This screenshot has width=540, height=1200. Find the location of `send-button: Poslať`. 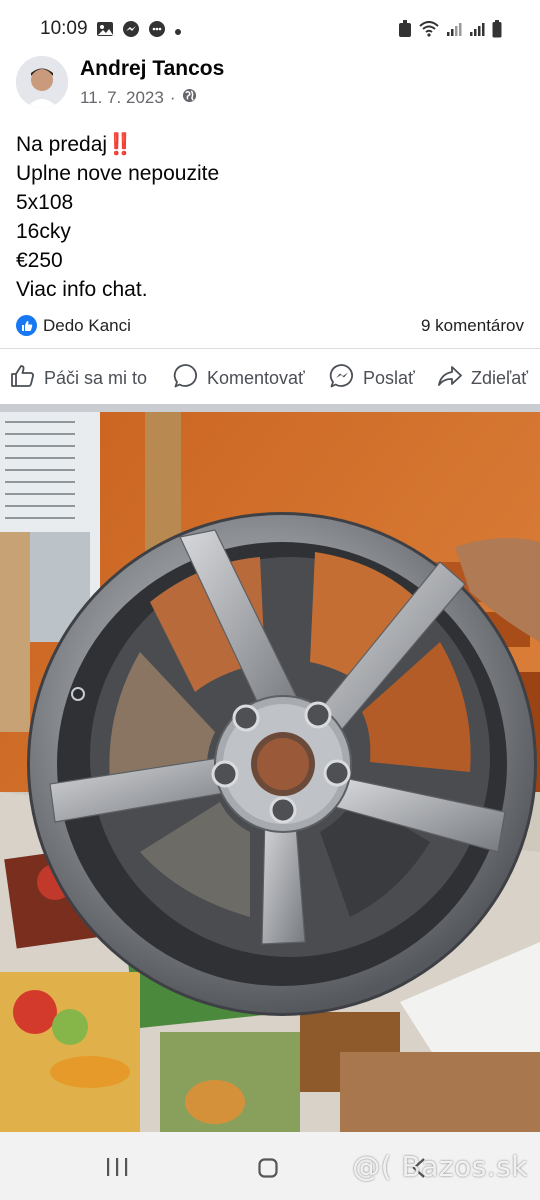

send-button: Poslať is located at coordinates (372, 378).